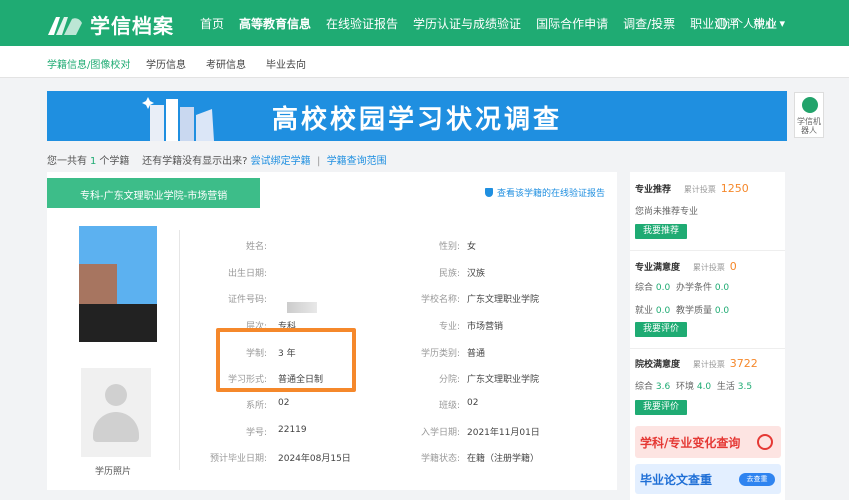 The image size is (849, 500). Describe the element at coordinates (476, 354) in the screenshot. I see `field-value-education-type: 普通` at that location.